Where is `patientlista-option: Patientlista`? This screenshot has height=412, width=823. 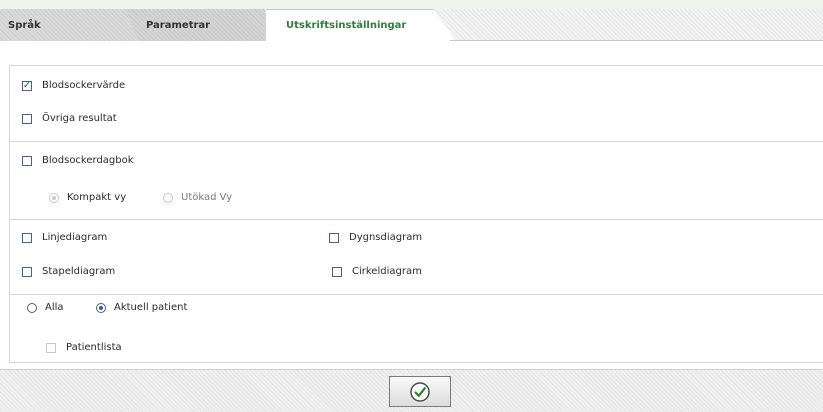 patientlista-option: Patientlista is located at coordinates (84, 347).